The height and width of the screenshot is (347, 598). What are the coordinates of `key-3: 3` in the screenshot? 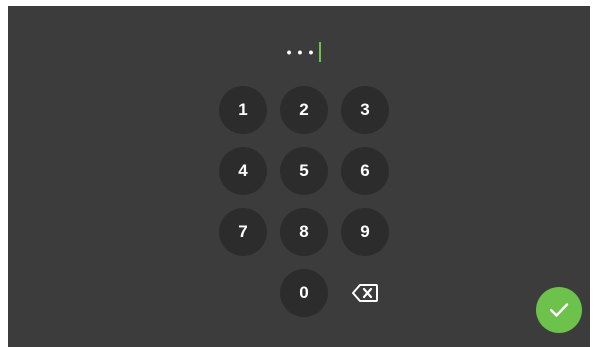 It's located at (365, 110).